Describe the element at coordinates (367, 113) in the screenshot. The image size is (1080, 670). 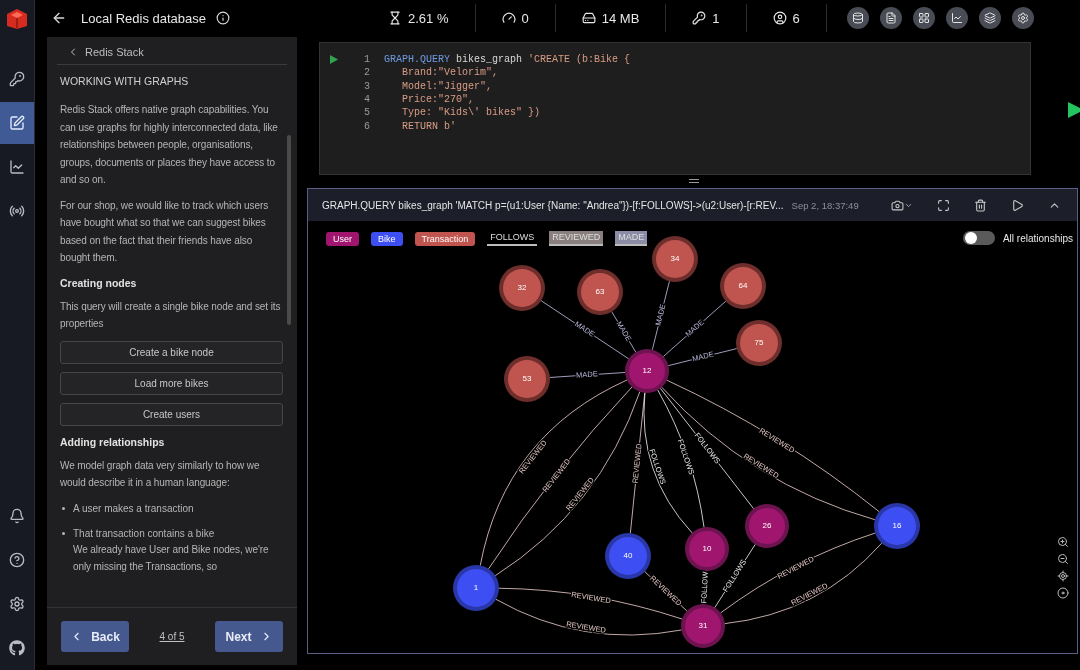
I see `line-number: 5` at that location.